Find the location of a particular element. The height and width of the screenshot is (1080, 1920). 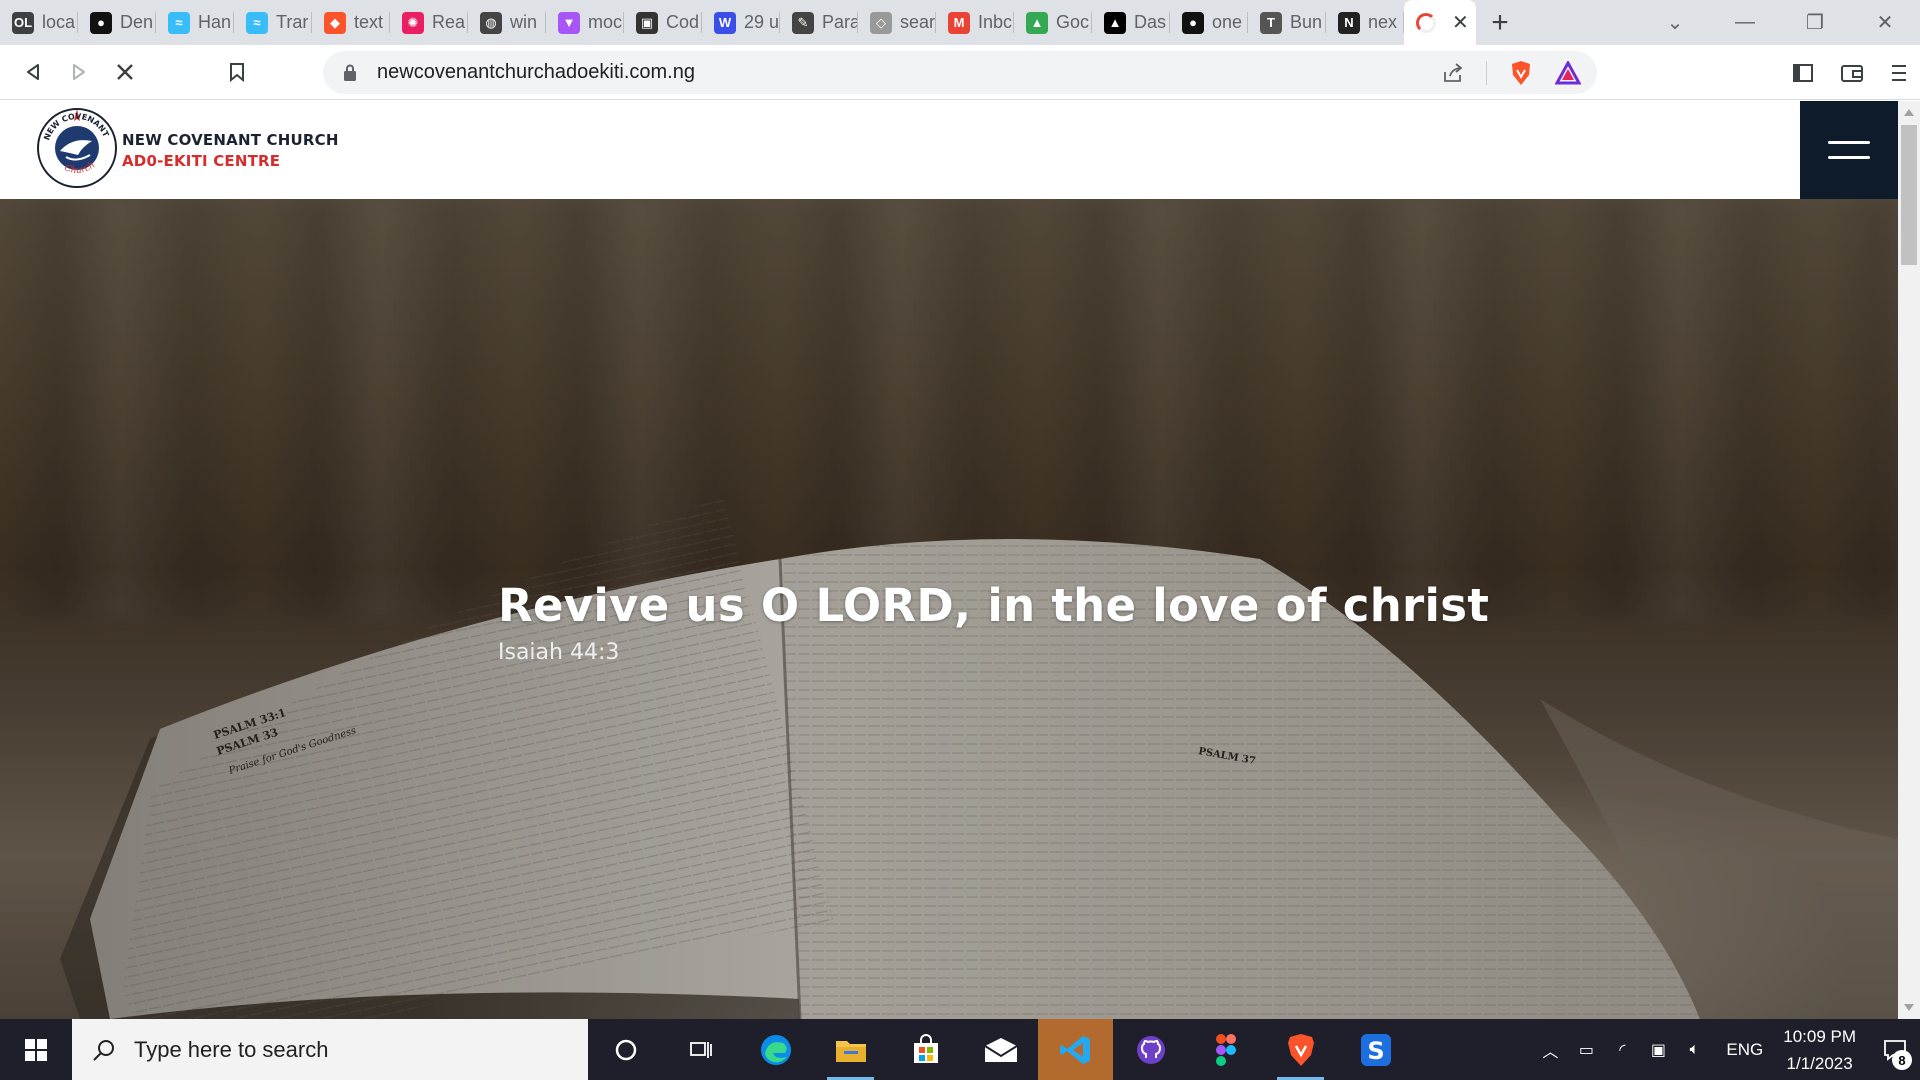

github-desktop-icon is located at coordinates (1150, 1049).